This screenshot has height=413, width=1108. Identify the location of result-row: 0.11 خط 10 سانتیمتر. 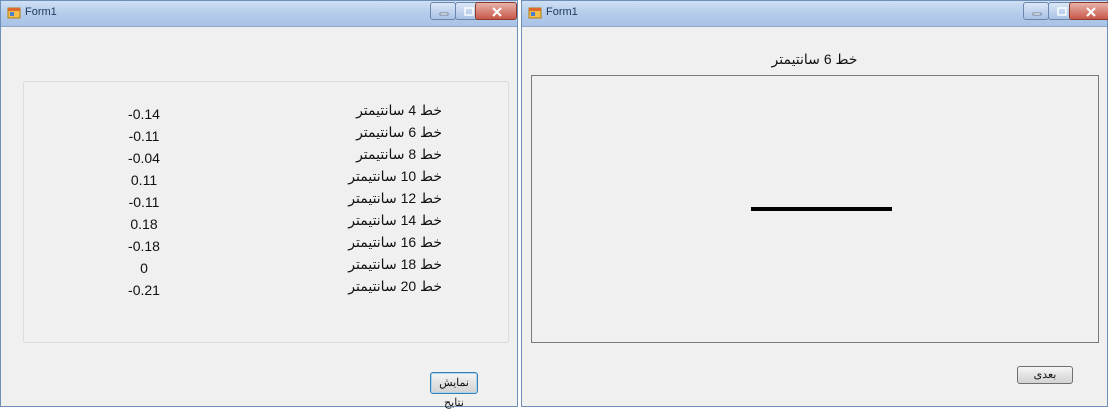
(266, 179).